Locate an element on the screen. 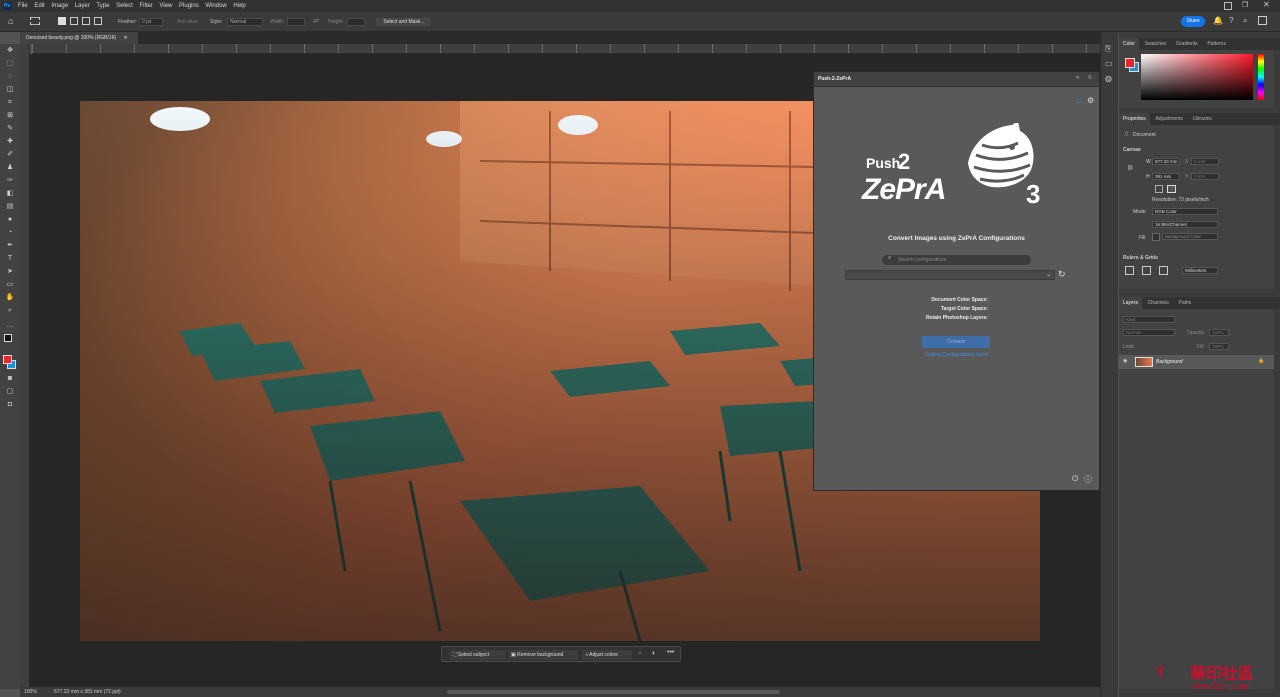 The height and width of the screenshot is (697, 1280). tab-libraries: Libraries is located at coordinates (1202, 119).